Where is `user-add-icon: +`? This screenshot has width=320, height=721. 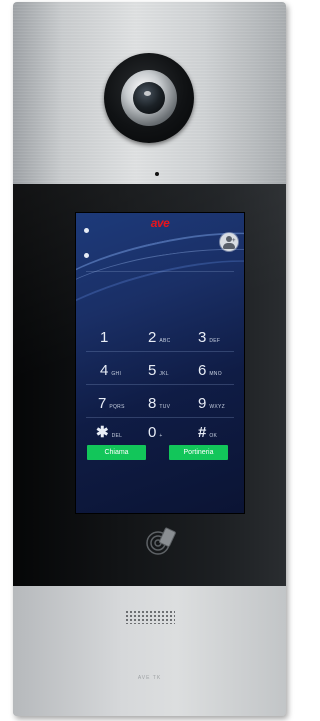 user-add-icon: + is located at coordinates (229, 242).